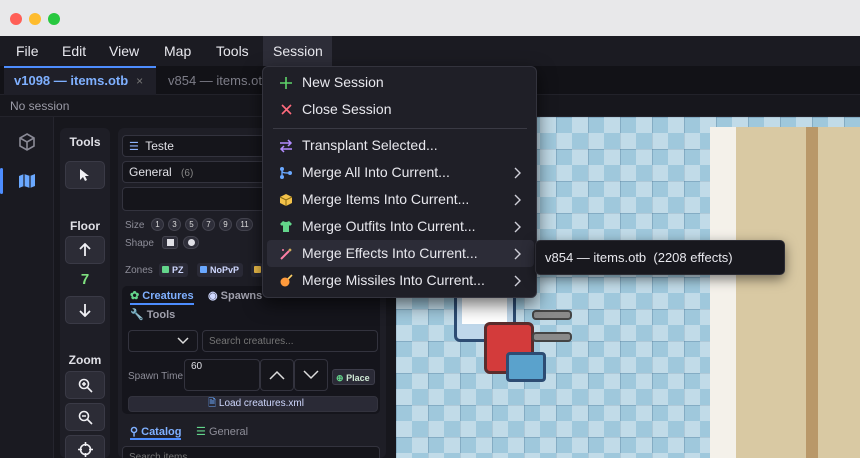 The image size is (860, 458). I want to click on size-7: 7, so click(208, 224).